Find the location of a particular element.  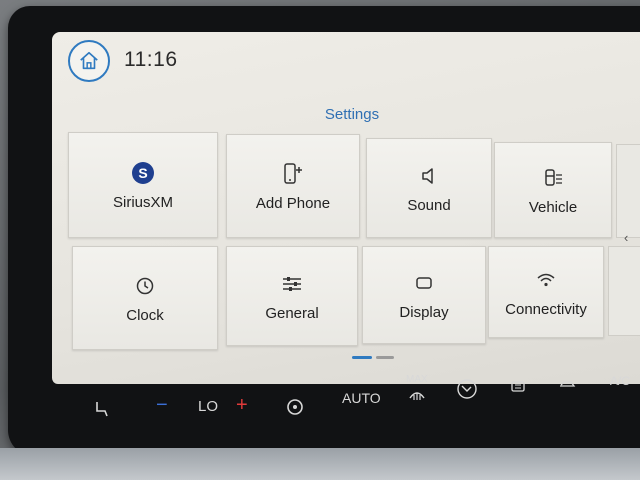

tile-label: General is located at coordinates (292, 313).